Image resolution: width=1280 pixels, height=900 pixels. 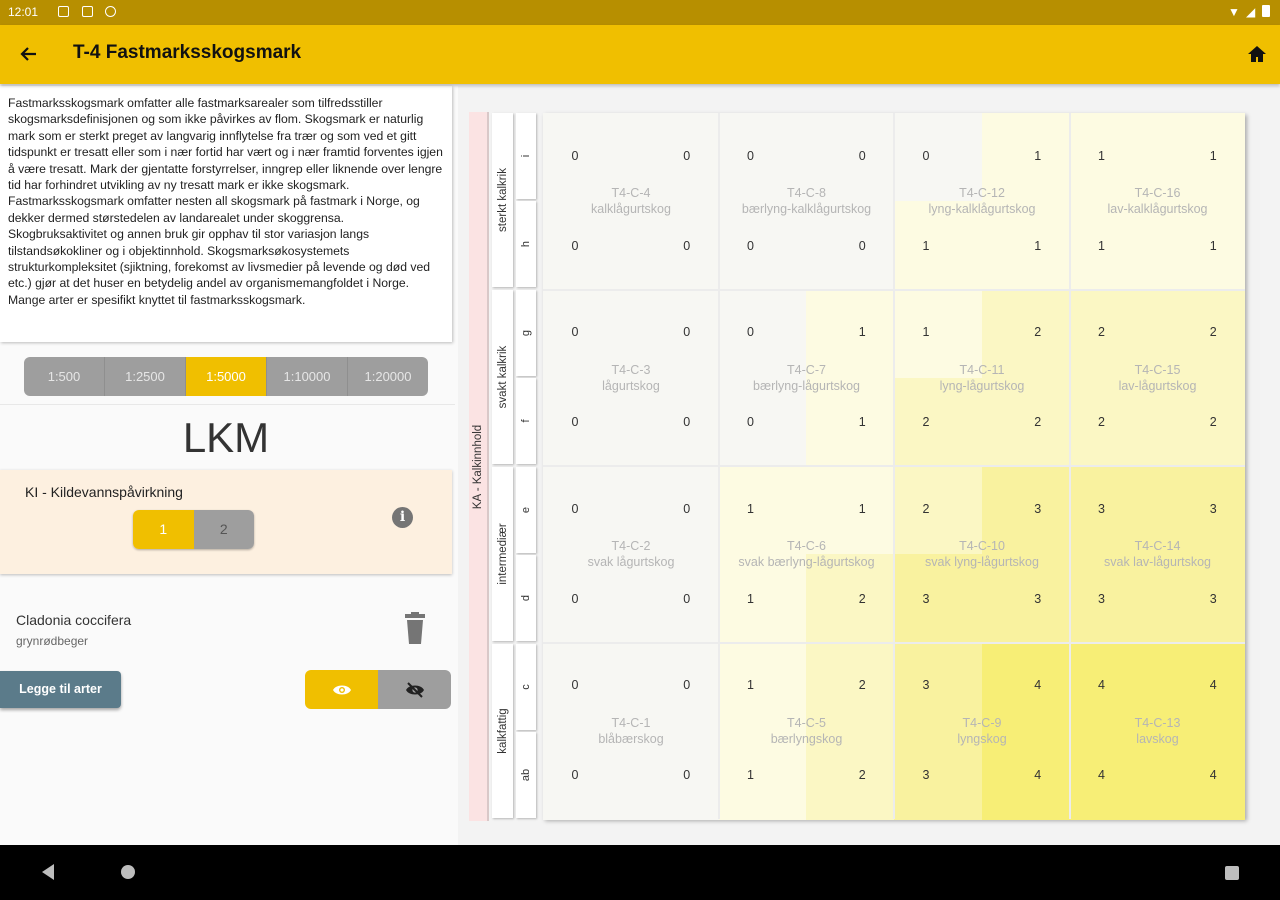 What do you see at coordinates (87, 11) in the screenshot?
I see `sd-card-icon` at bounding box center [87, 11].